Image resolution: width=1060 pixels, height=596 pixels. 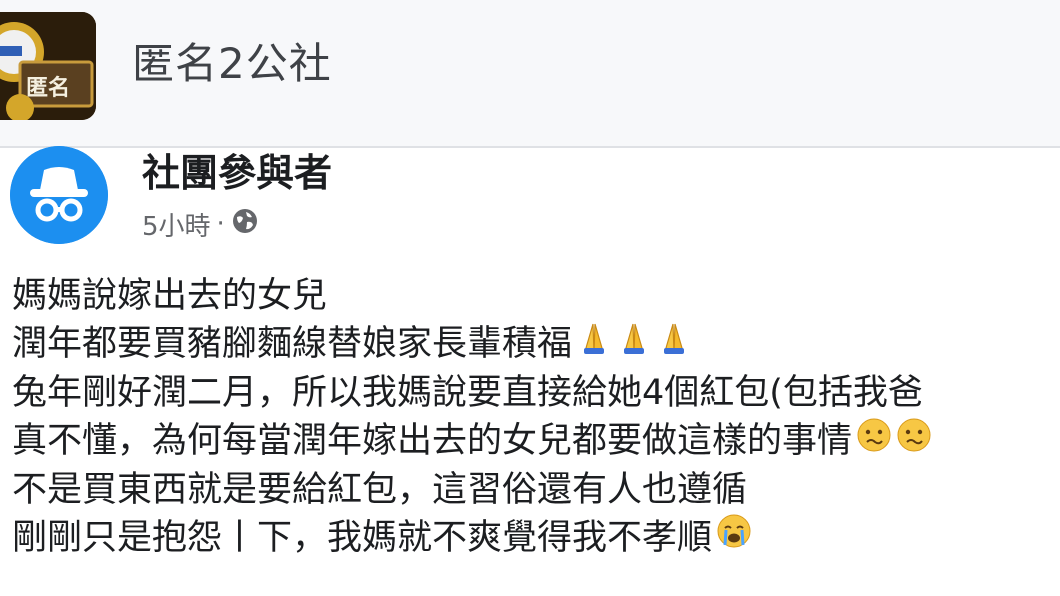 What do you see at coordinates (232, 64) in the screenshot?
I see `group-name: 匿名2公社` at bounding box center [232, 64].